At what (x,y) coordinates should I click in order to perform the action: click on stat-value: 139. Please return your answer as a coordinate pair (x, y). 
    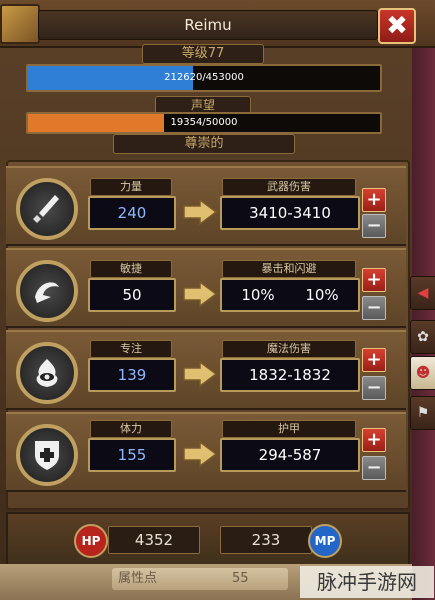
    Looking at the image, I should click on (132, 375).